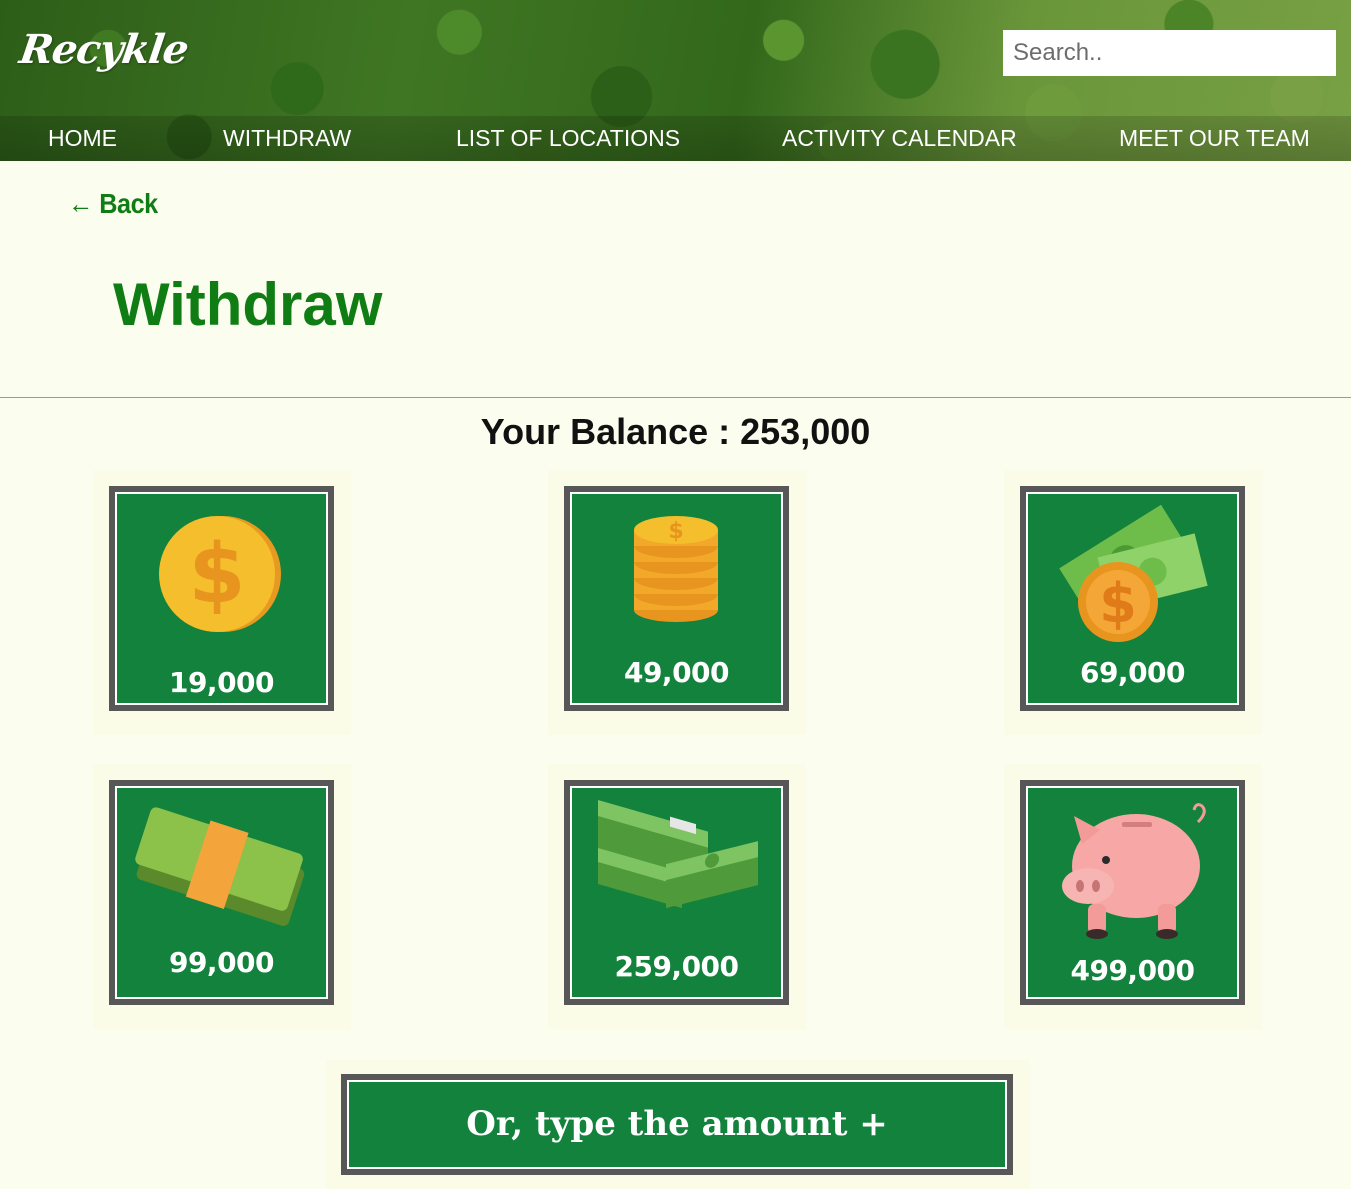  I want to click on nav-withdraw: WITHDRAW, so click(287, 138).